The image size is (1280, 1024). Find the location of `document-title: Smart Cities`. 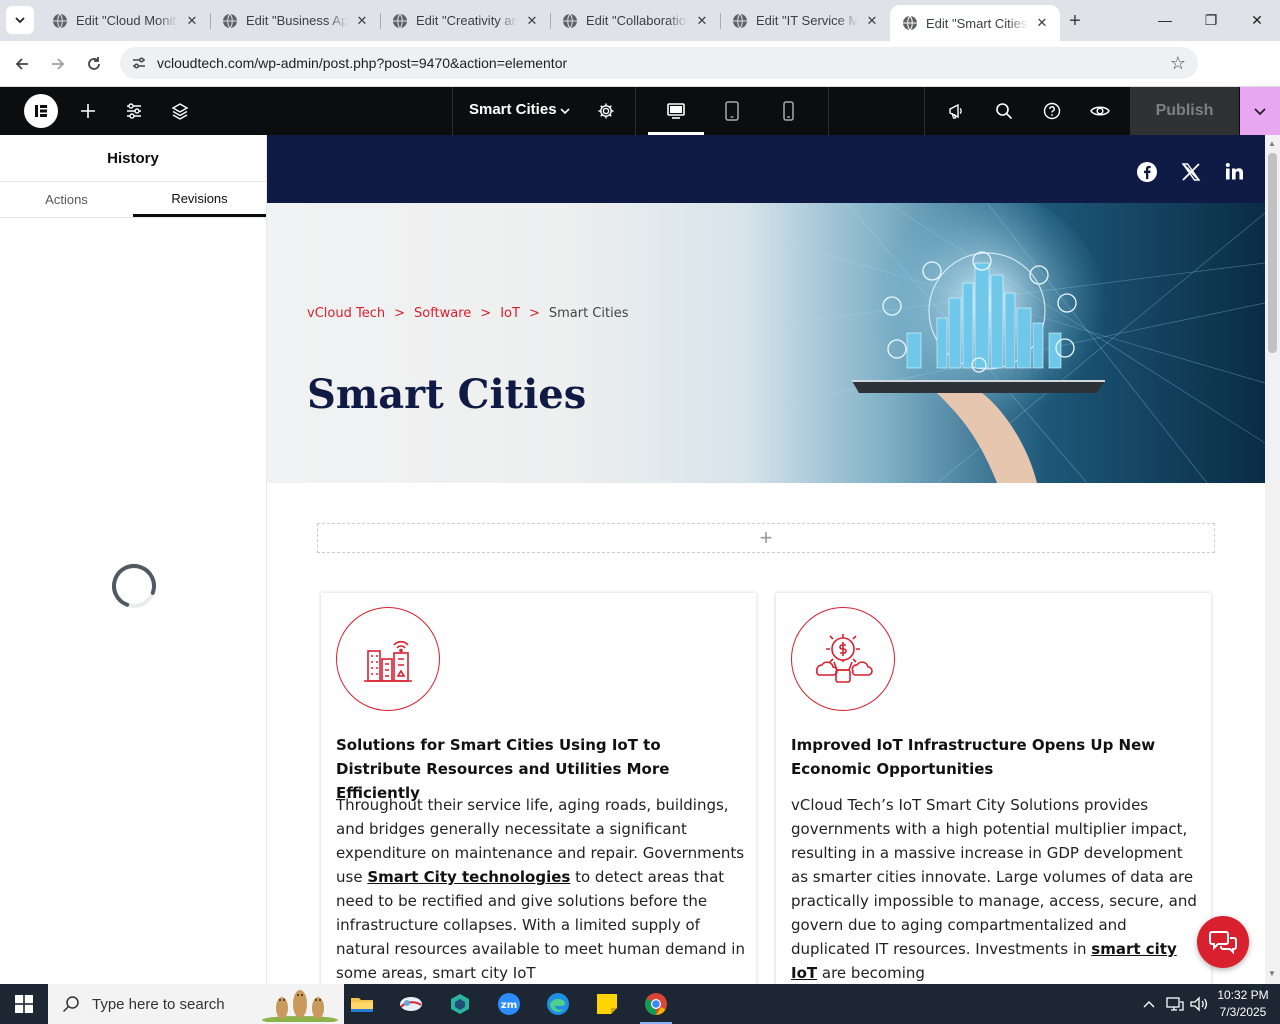

document-title: Smart Cities is located at coordinates (513, 109).